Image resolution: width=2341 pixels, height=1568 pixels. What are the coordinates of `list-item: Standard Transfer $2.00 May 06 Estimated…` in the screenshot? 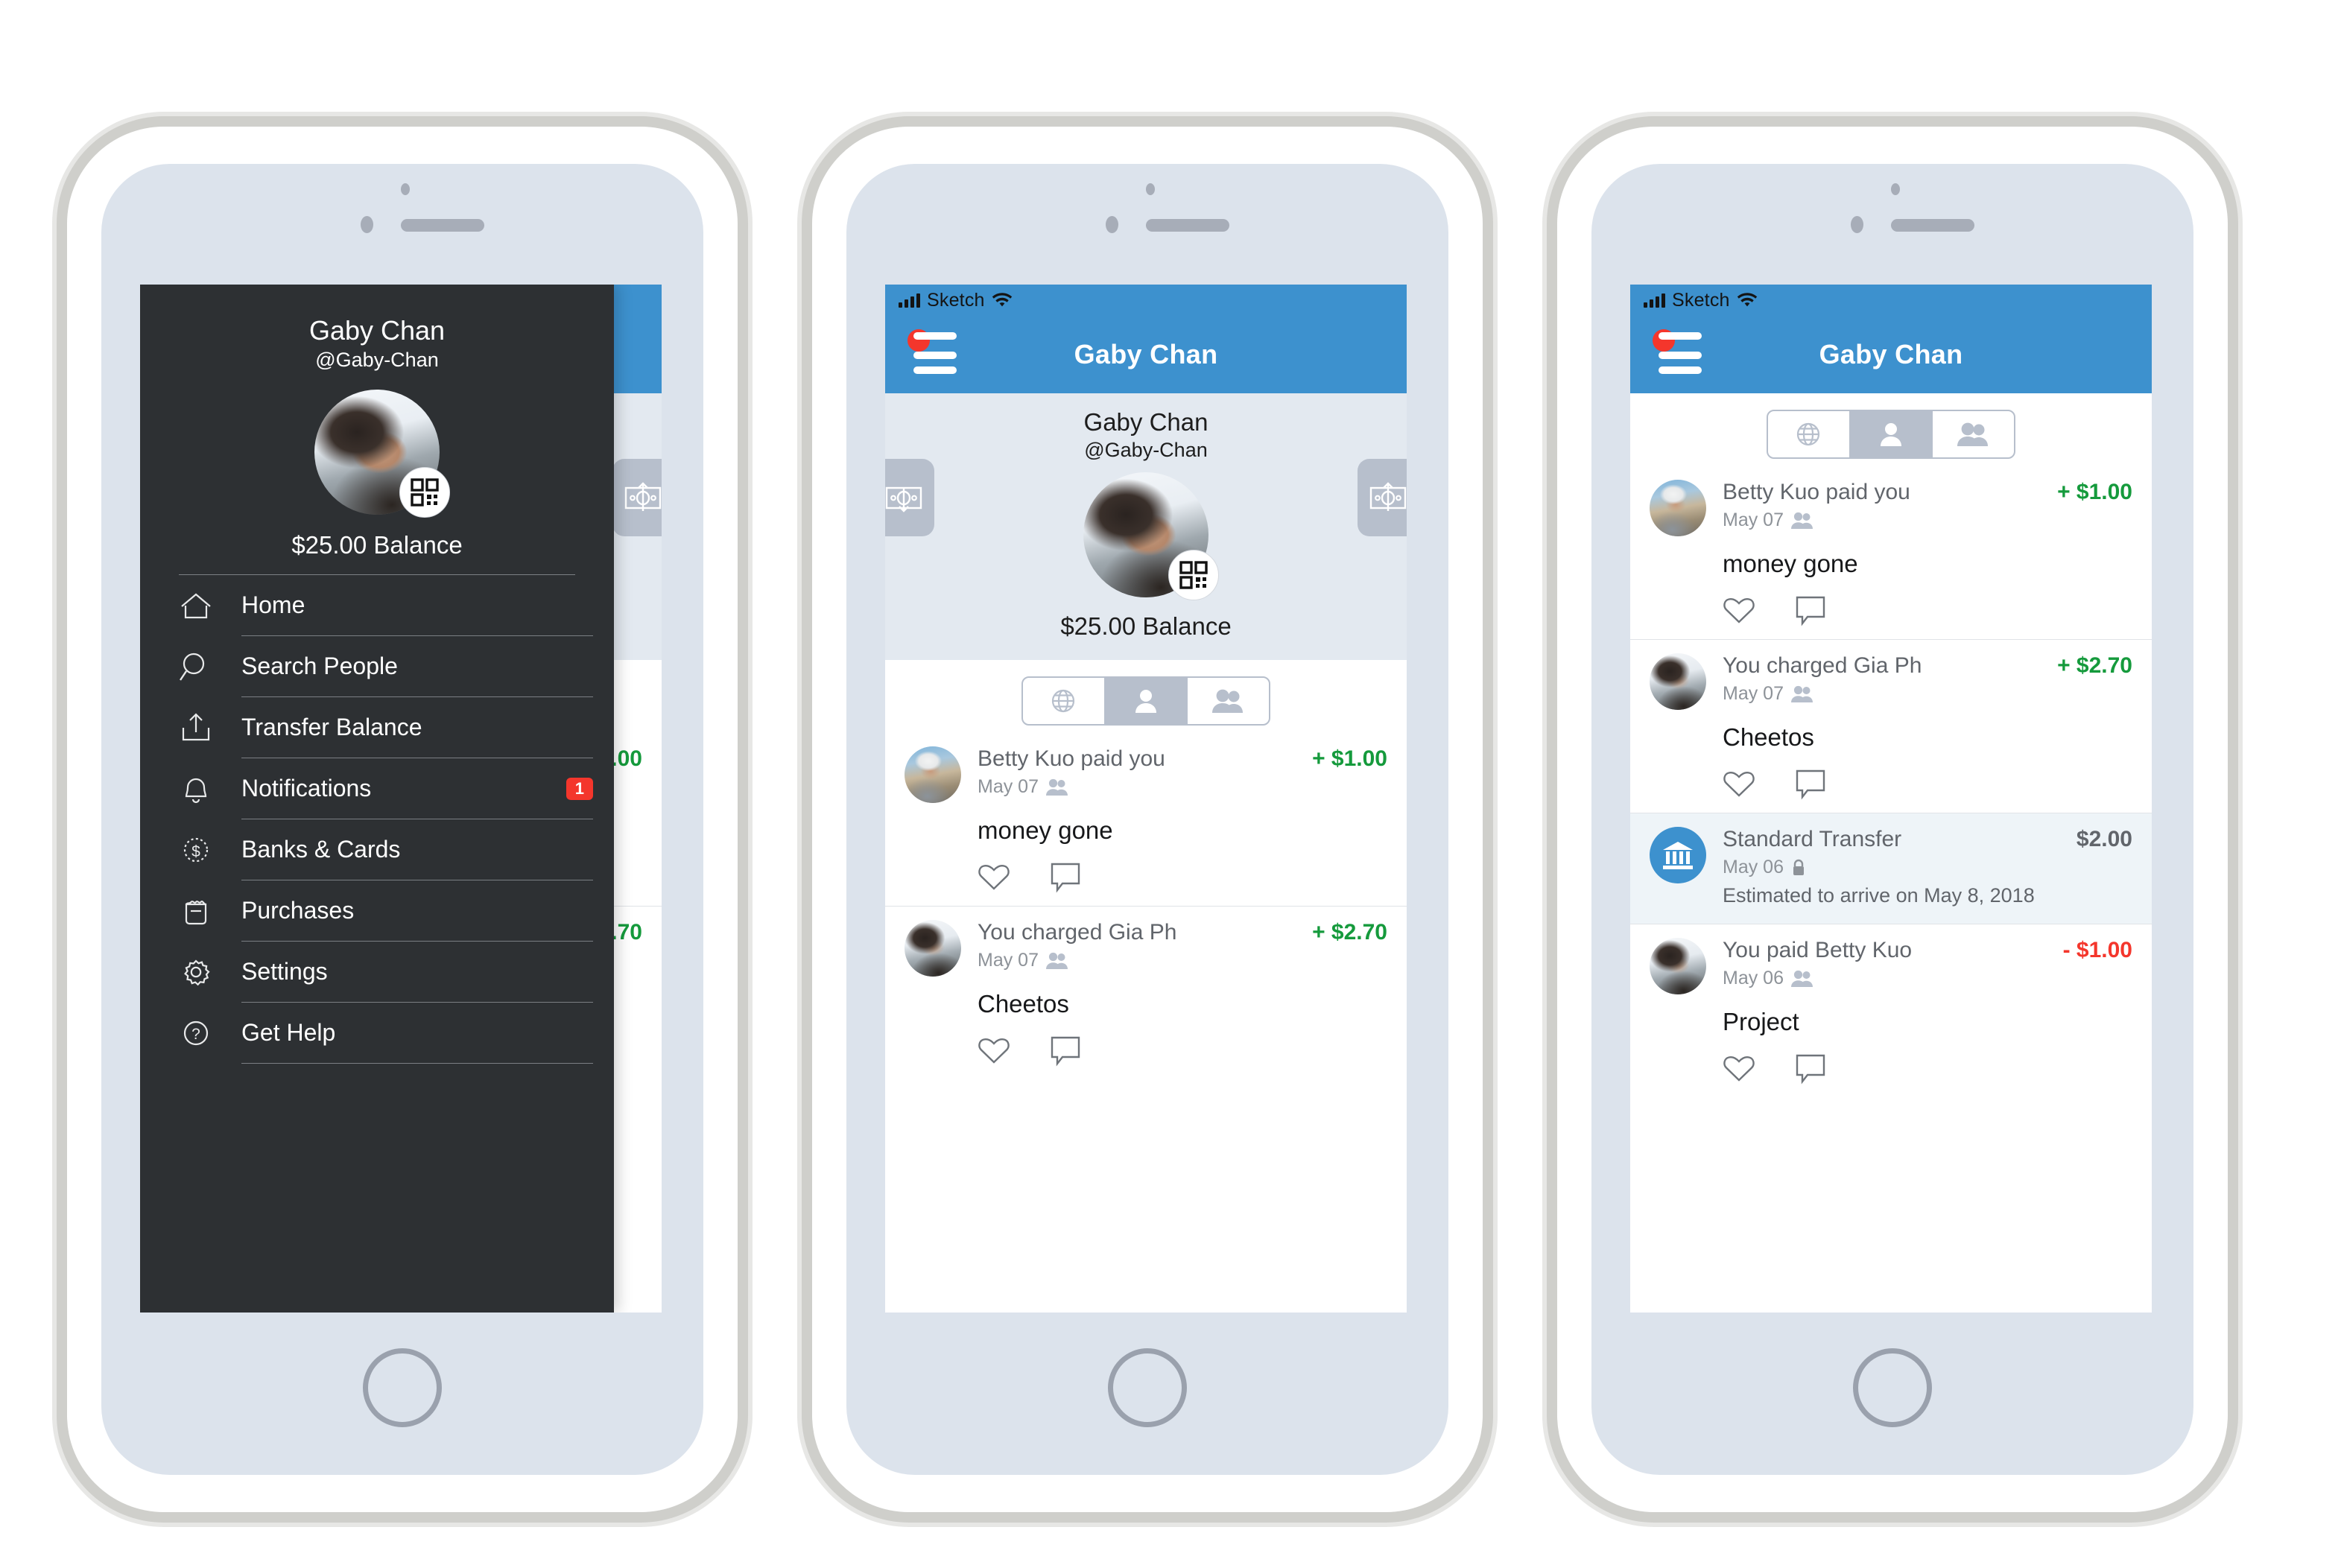 It's located at (1891, 869).